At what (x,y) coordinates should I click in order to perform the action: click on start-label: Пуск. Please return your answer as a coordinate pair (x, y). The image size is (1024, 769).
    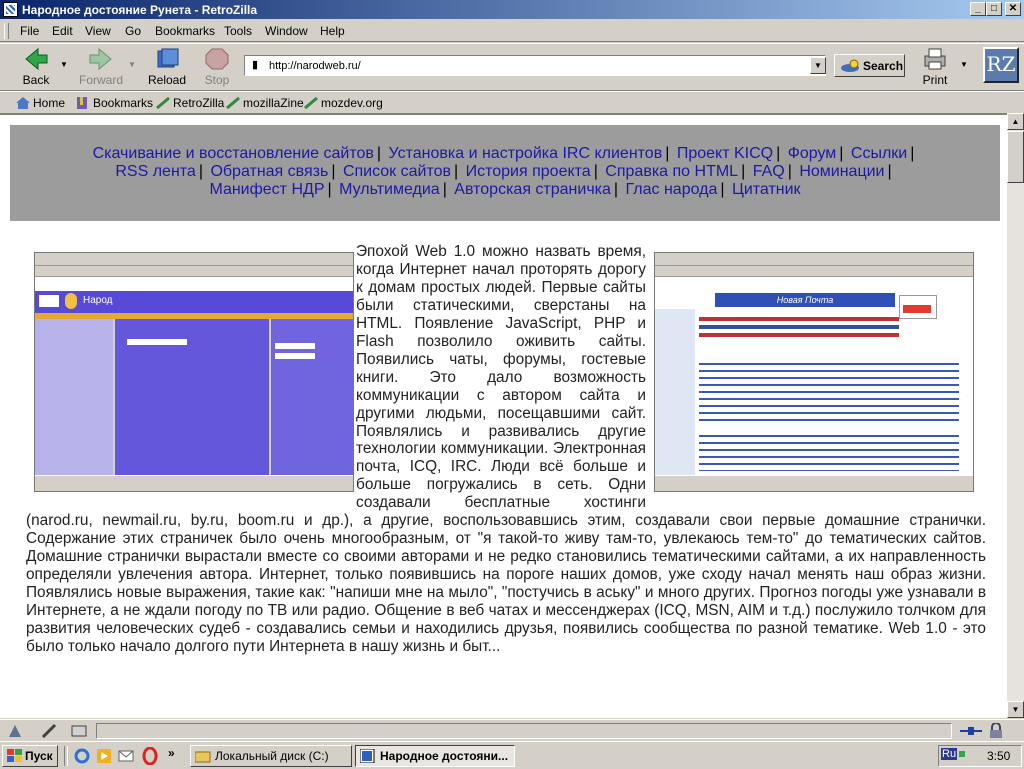
    Looking at the image, I should click on (39, 756).